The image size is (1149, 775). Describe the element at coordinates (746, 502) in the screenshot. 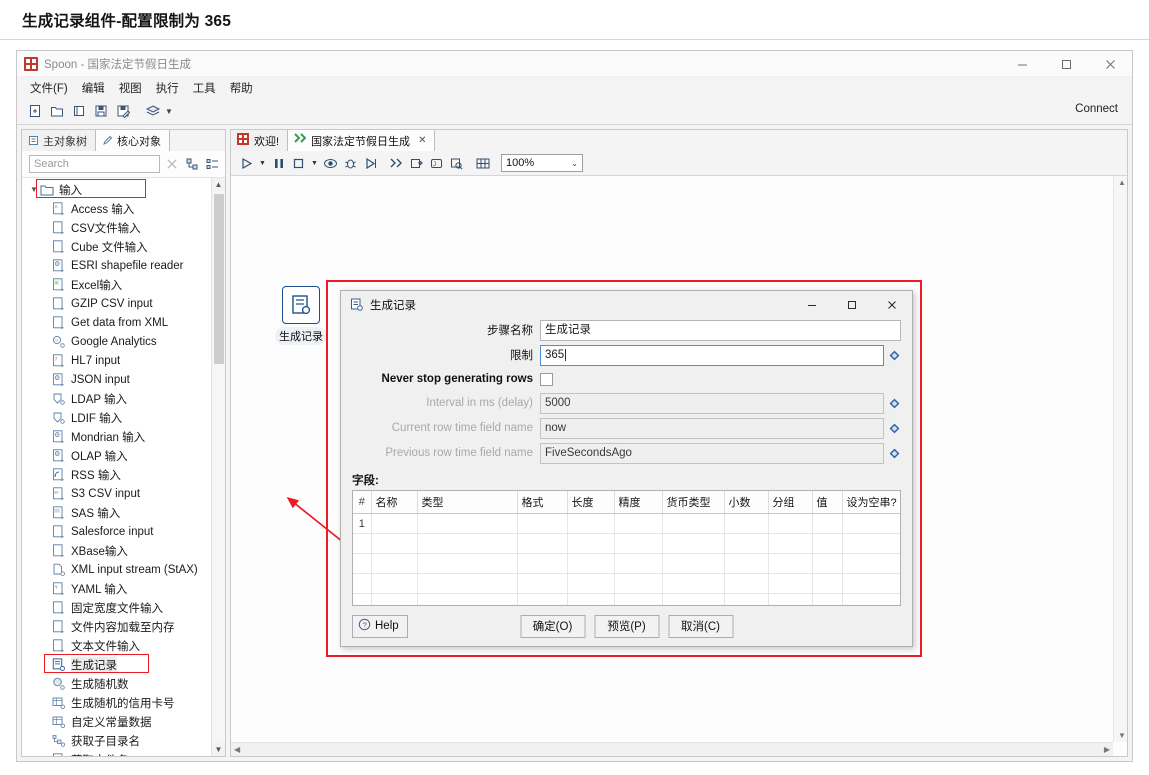

I see `col-header-decimal: 小数` at that location.